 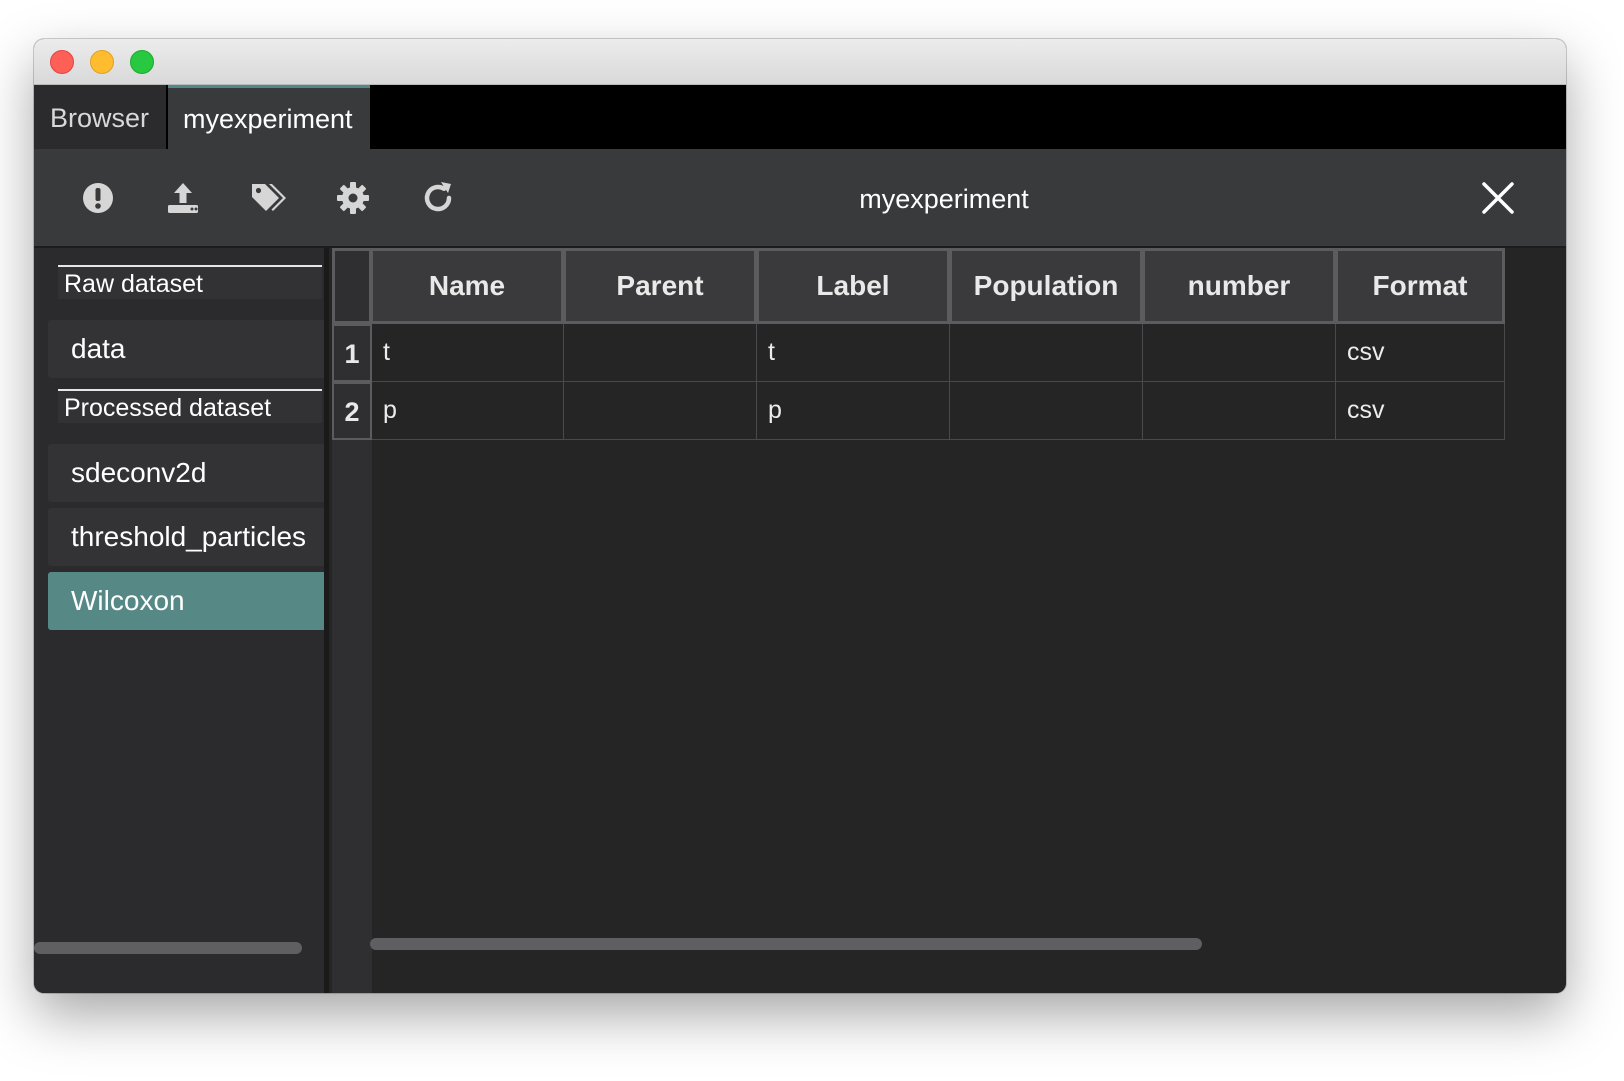 What do you see at coordinates (100, 117) in the screenshot?
I see `tab-browser: Browser` at bounding box center [100, 117].